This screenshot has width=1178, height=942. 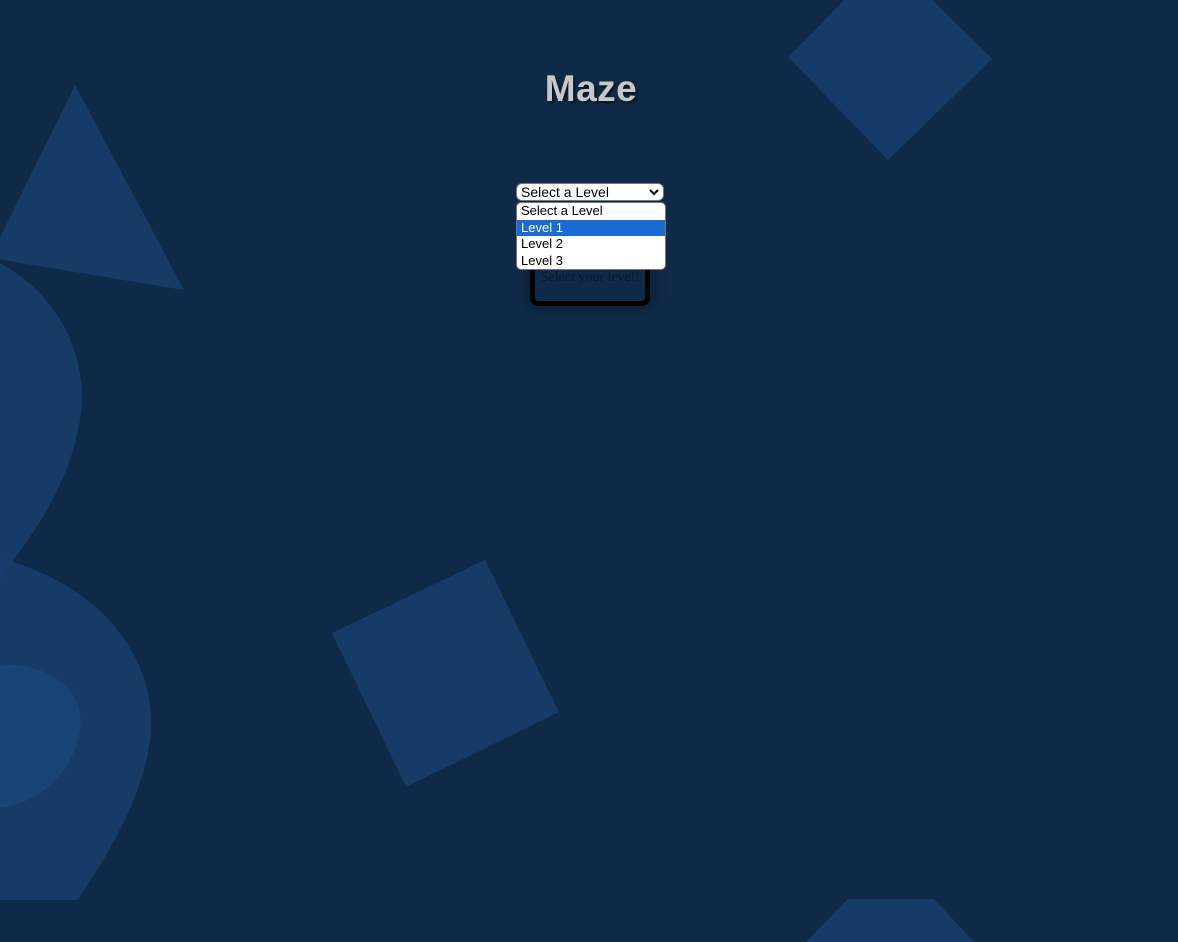 What do you see at coordinates (591, 261) in the screenshot?
I see `level-option-3: Level 3` at bounding box center [591, 261].